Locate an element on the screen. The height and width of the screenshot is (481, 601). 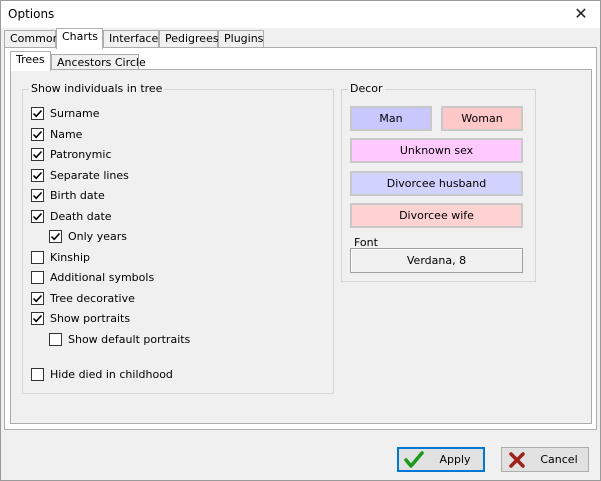
option-additional-symbols: Additional symbols is located at coordinates (92, 277).